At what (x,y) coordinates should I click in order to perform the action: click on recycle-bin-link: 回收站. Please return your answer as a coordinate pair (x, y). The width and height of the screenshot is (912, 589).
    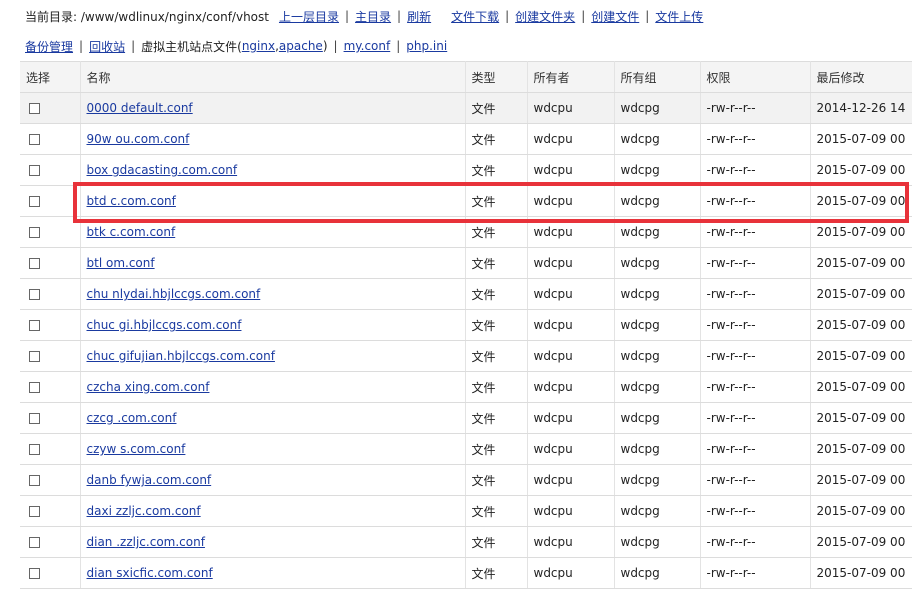
    Looking at the image, I should click on (107, 46).